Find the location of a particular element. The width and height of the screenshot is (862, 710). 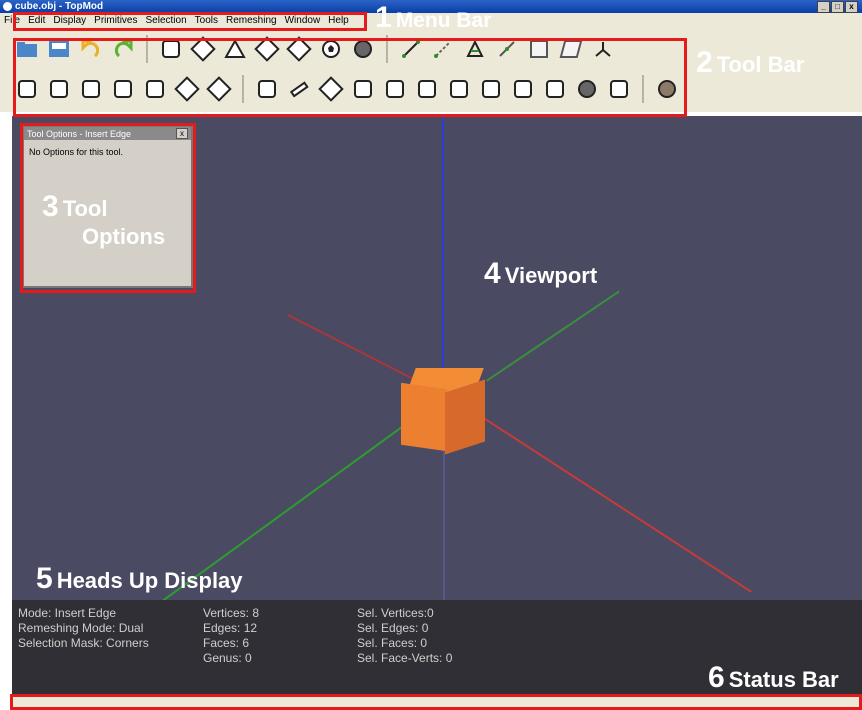

hud-edges: Edges: 12 is located at coordinates (230, 628).